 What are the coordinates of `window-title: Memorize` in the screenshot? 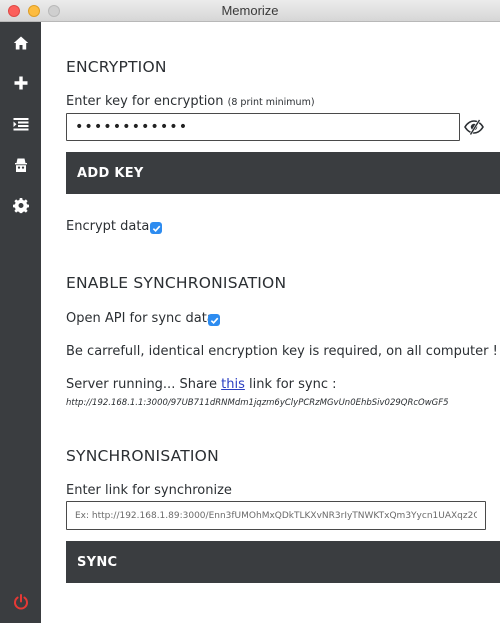 It's located at (250, 10).